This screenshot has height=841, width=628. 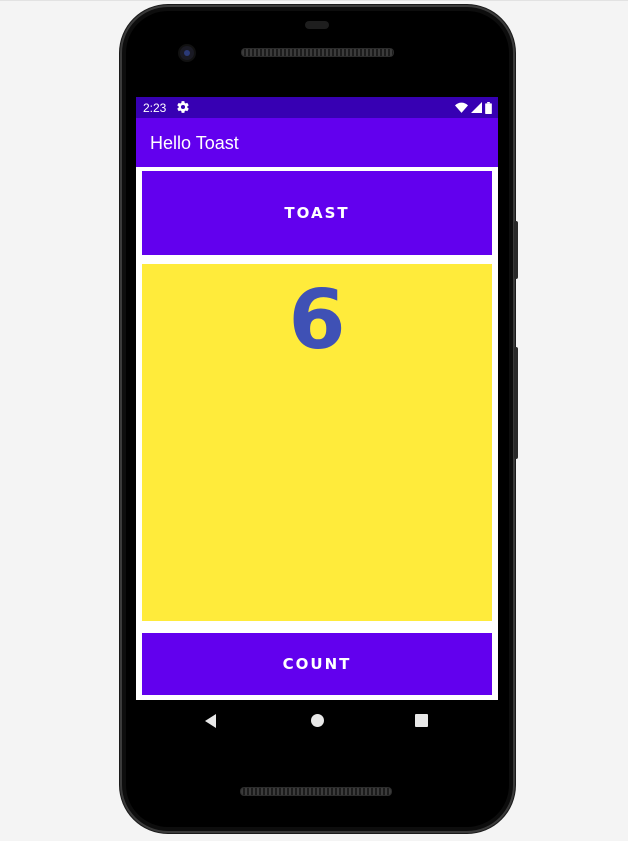 What do you see at coordinates (316, 791) in the screenshot?
I see `bottom-speaker-grille` at bounding box center [316, 791].